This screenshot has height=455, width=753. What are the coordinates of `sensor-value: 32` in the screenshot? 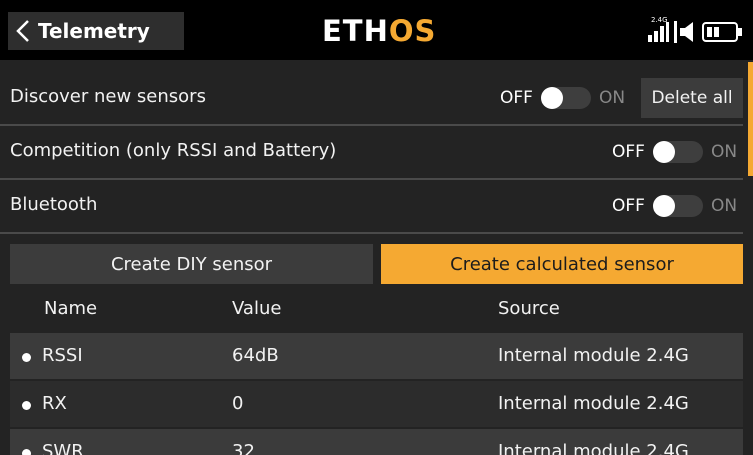 It's located at (243, 448).